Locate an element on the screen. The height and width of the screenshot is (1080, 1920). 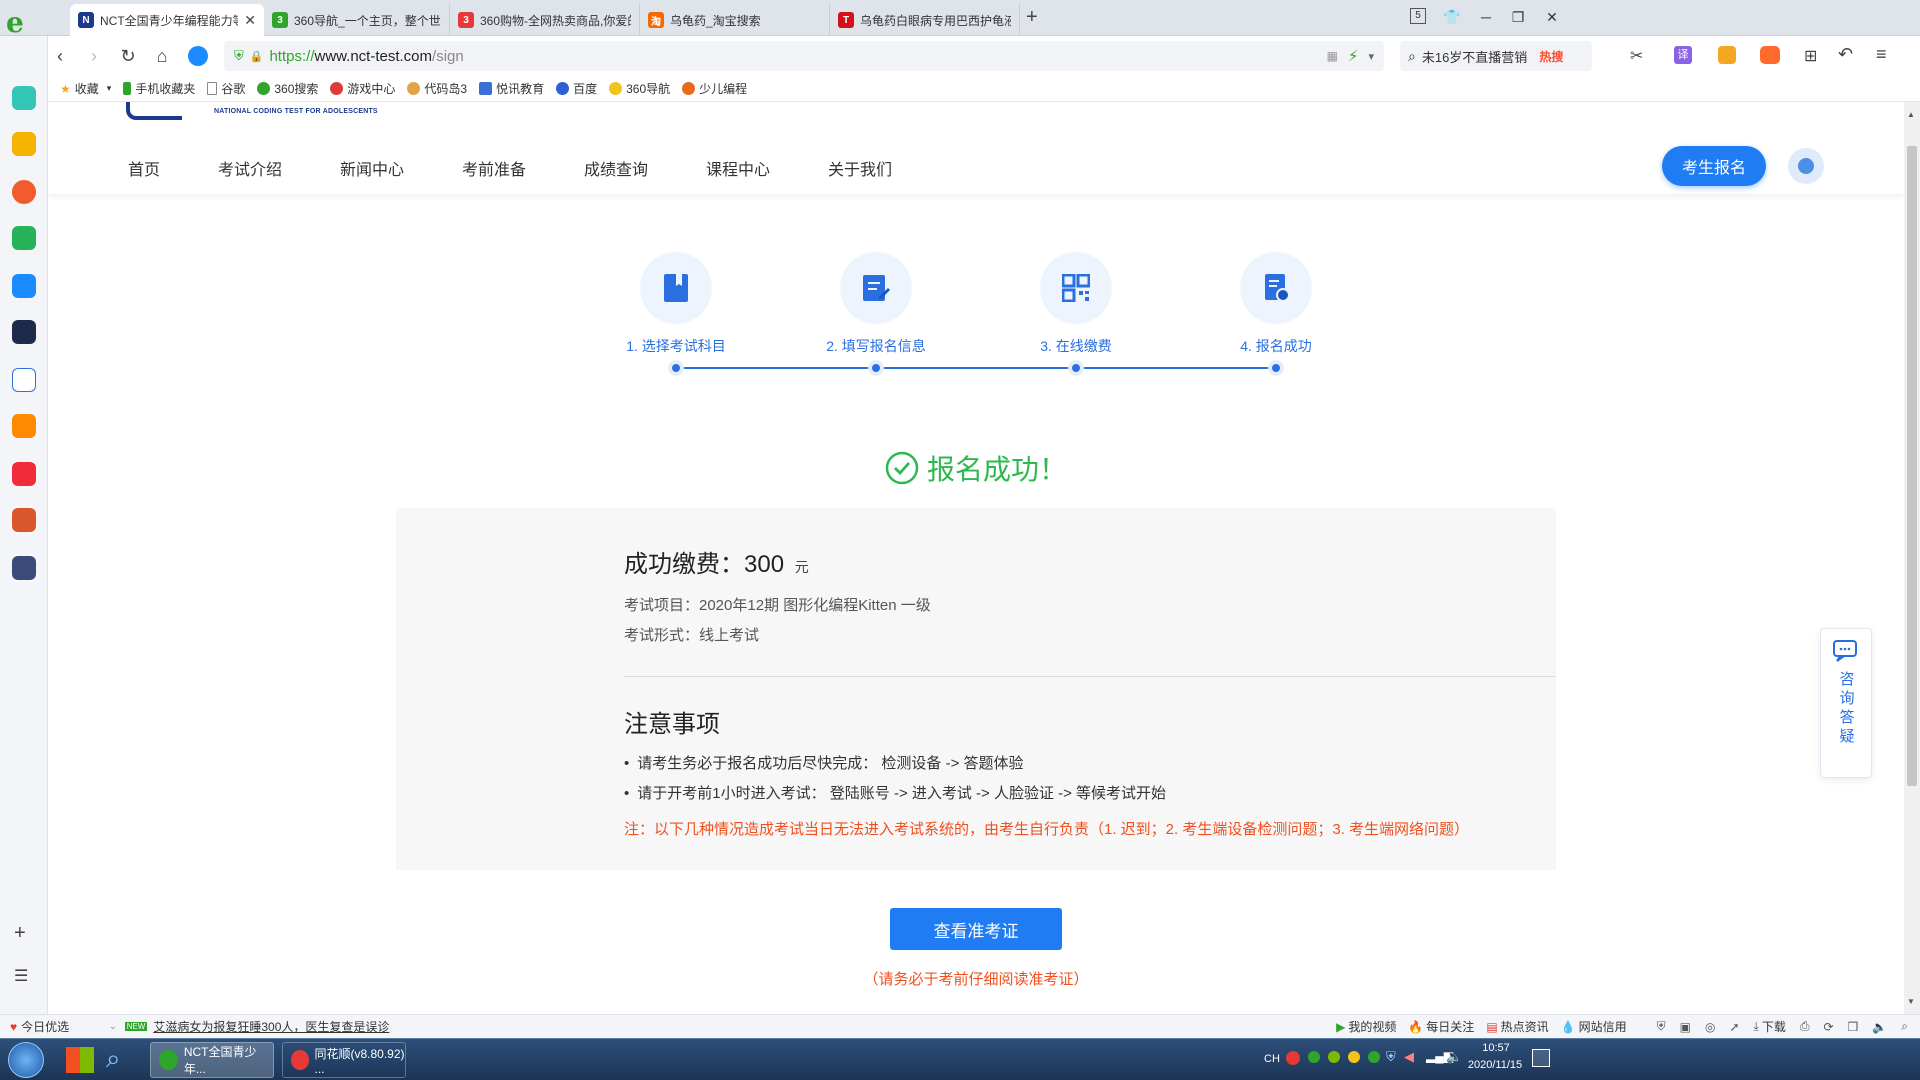
tray-app4-icon is located at coordinates (1374, 1057).